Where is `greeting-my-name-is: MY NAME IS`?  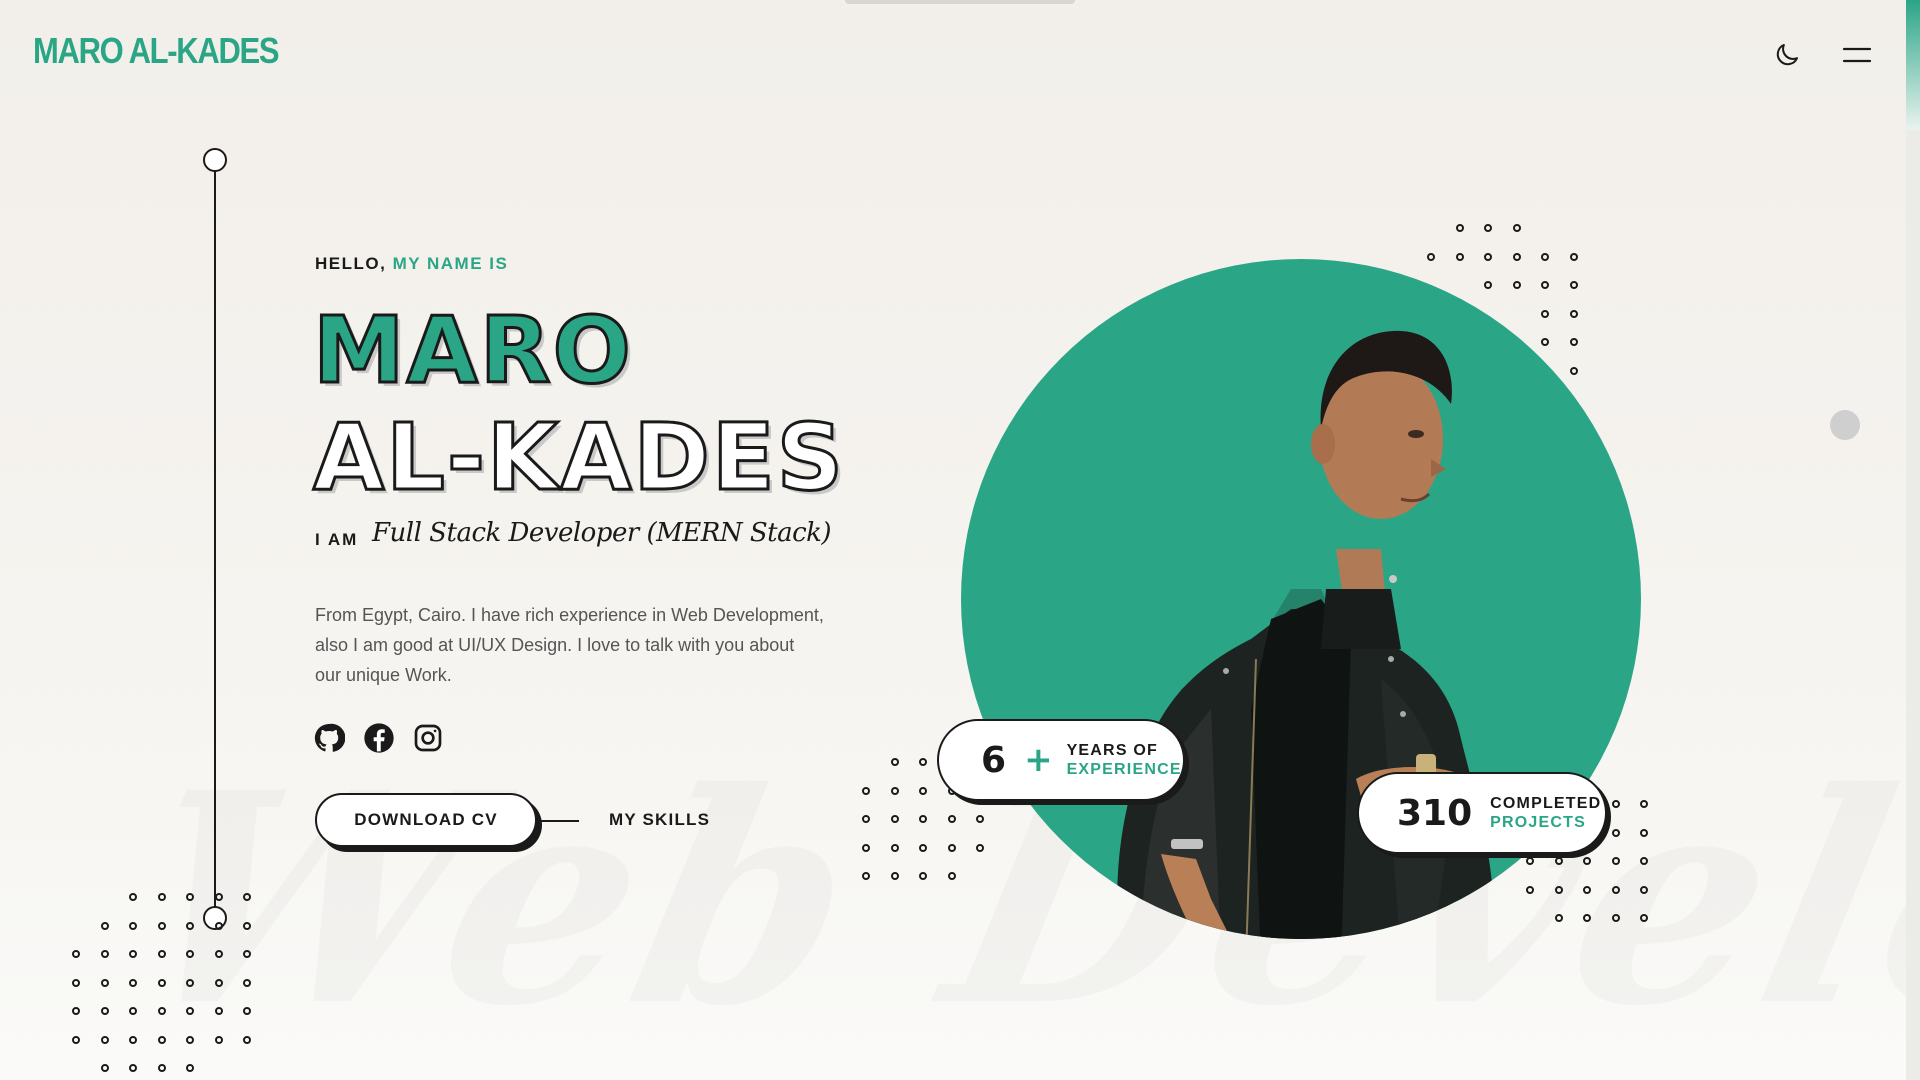
greeting-my-name-is: MY NAME IS is located at coordinates (450, 263).